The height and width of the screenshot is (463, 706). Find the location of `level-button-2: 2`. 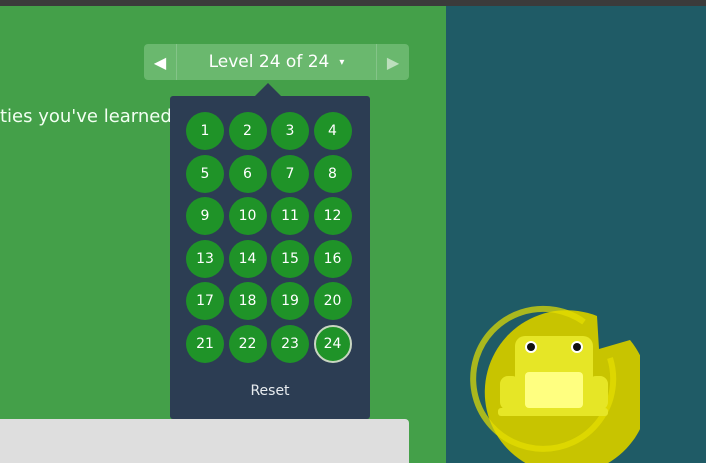

level-button-2: 2 is located at coordinates (247, 131).